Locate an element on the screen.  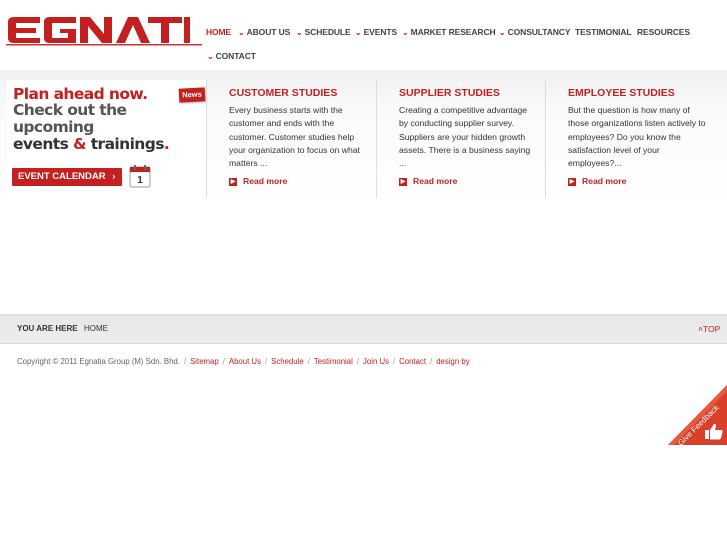
column-title: EMPLOYEE STUDIES is located at coordinates (621, 93).